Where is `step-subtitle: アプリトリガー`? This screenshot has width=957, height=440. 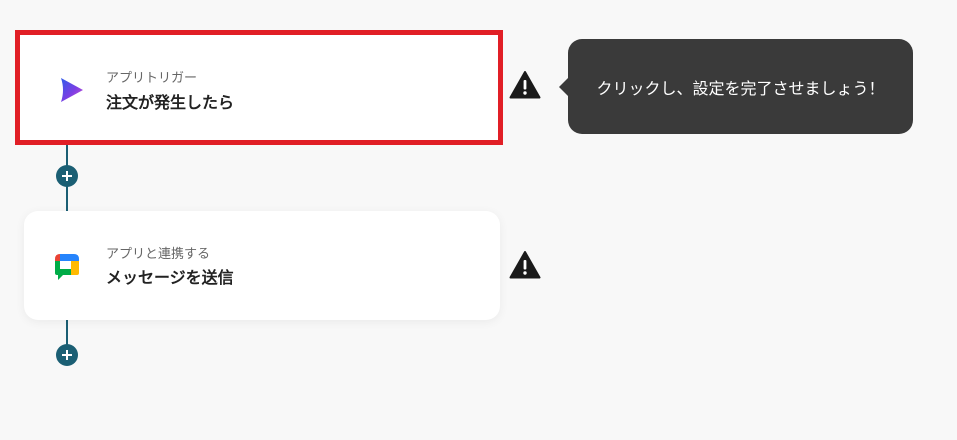
step-subtitle: アプリトリガー is located at coordinates (152, 78).